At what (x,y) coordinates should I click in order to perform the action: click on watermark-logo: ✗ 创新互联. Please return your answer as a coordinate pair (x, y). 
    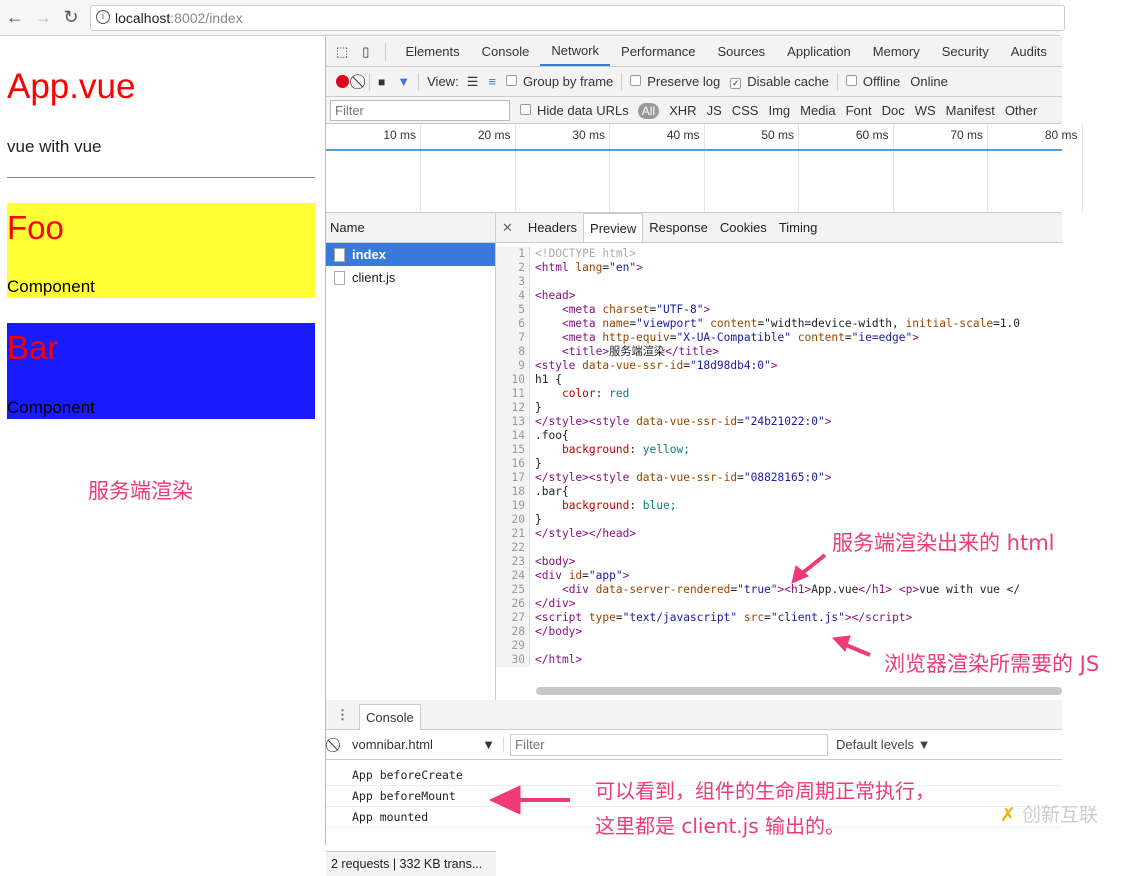
    Looking at the image, I should click on (1049, 815).